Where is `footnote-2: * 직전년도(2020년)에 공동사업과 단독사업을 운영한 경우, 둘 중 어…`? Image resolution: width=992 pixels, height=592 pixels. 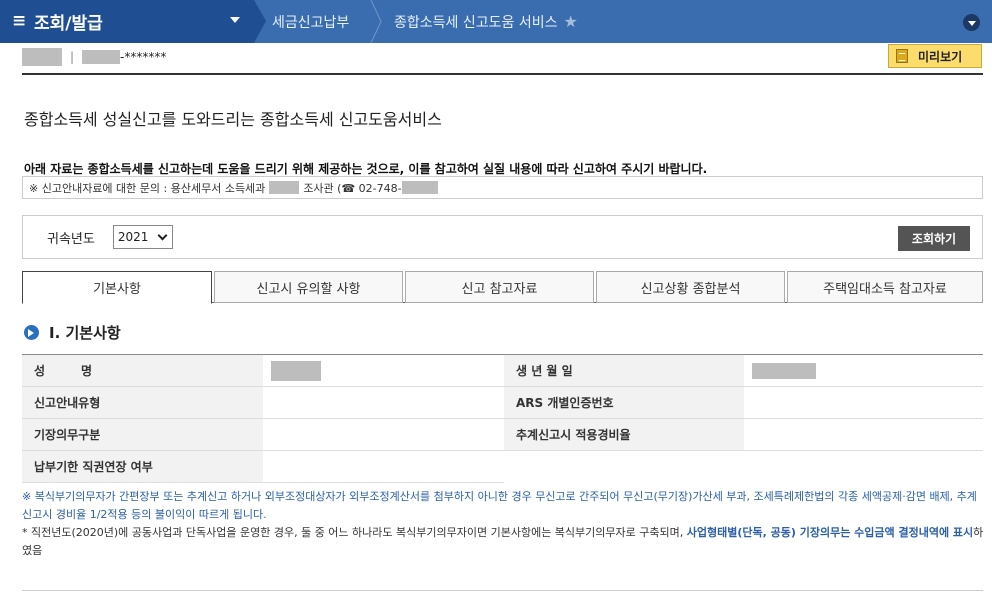
footnote-2: * 직전년도(2020년)에 공동사업과 단독사업을 운영한 경우, 둘 중 어… is located at coordinates (503, 542).